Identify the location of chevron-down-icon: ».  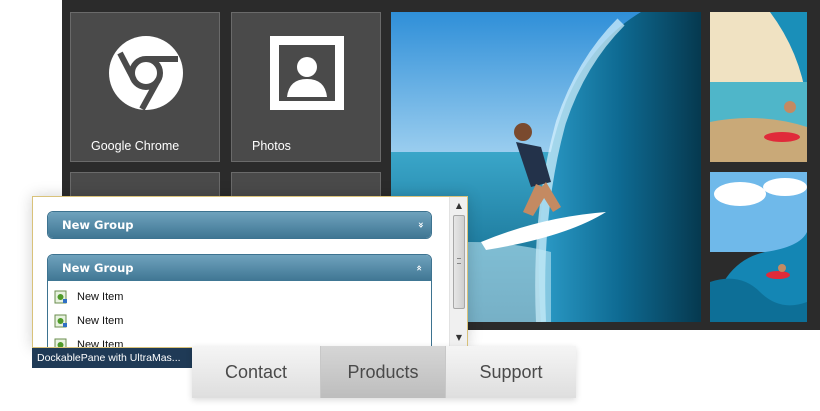
(420, 225).